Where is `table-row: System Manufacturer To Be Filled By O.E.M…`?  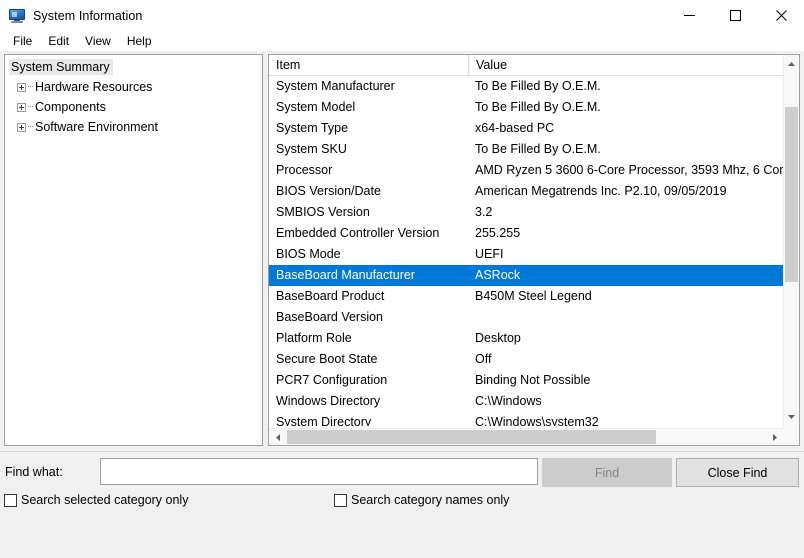
table-row: System Manufacturer To Be Filled By O.E.M… is located at coordinates (526, 86).